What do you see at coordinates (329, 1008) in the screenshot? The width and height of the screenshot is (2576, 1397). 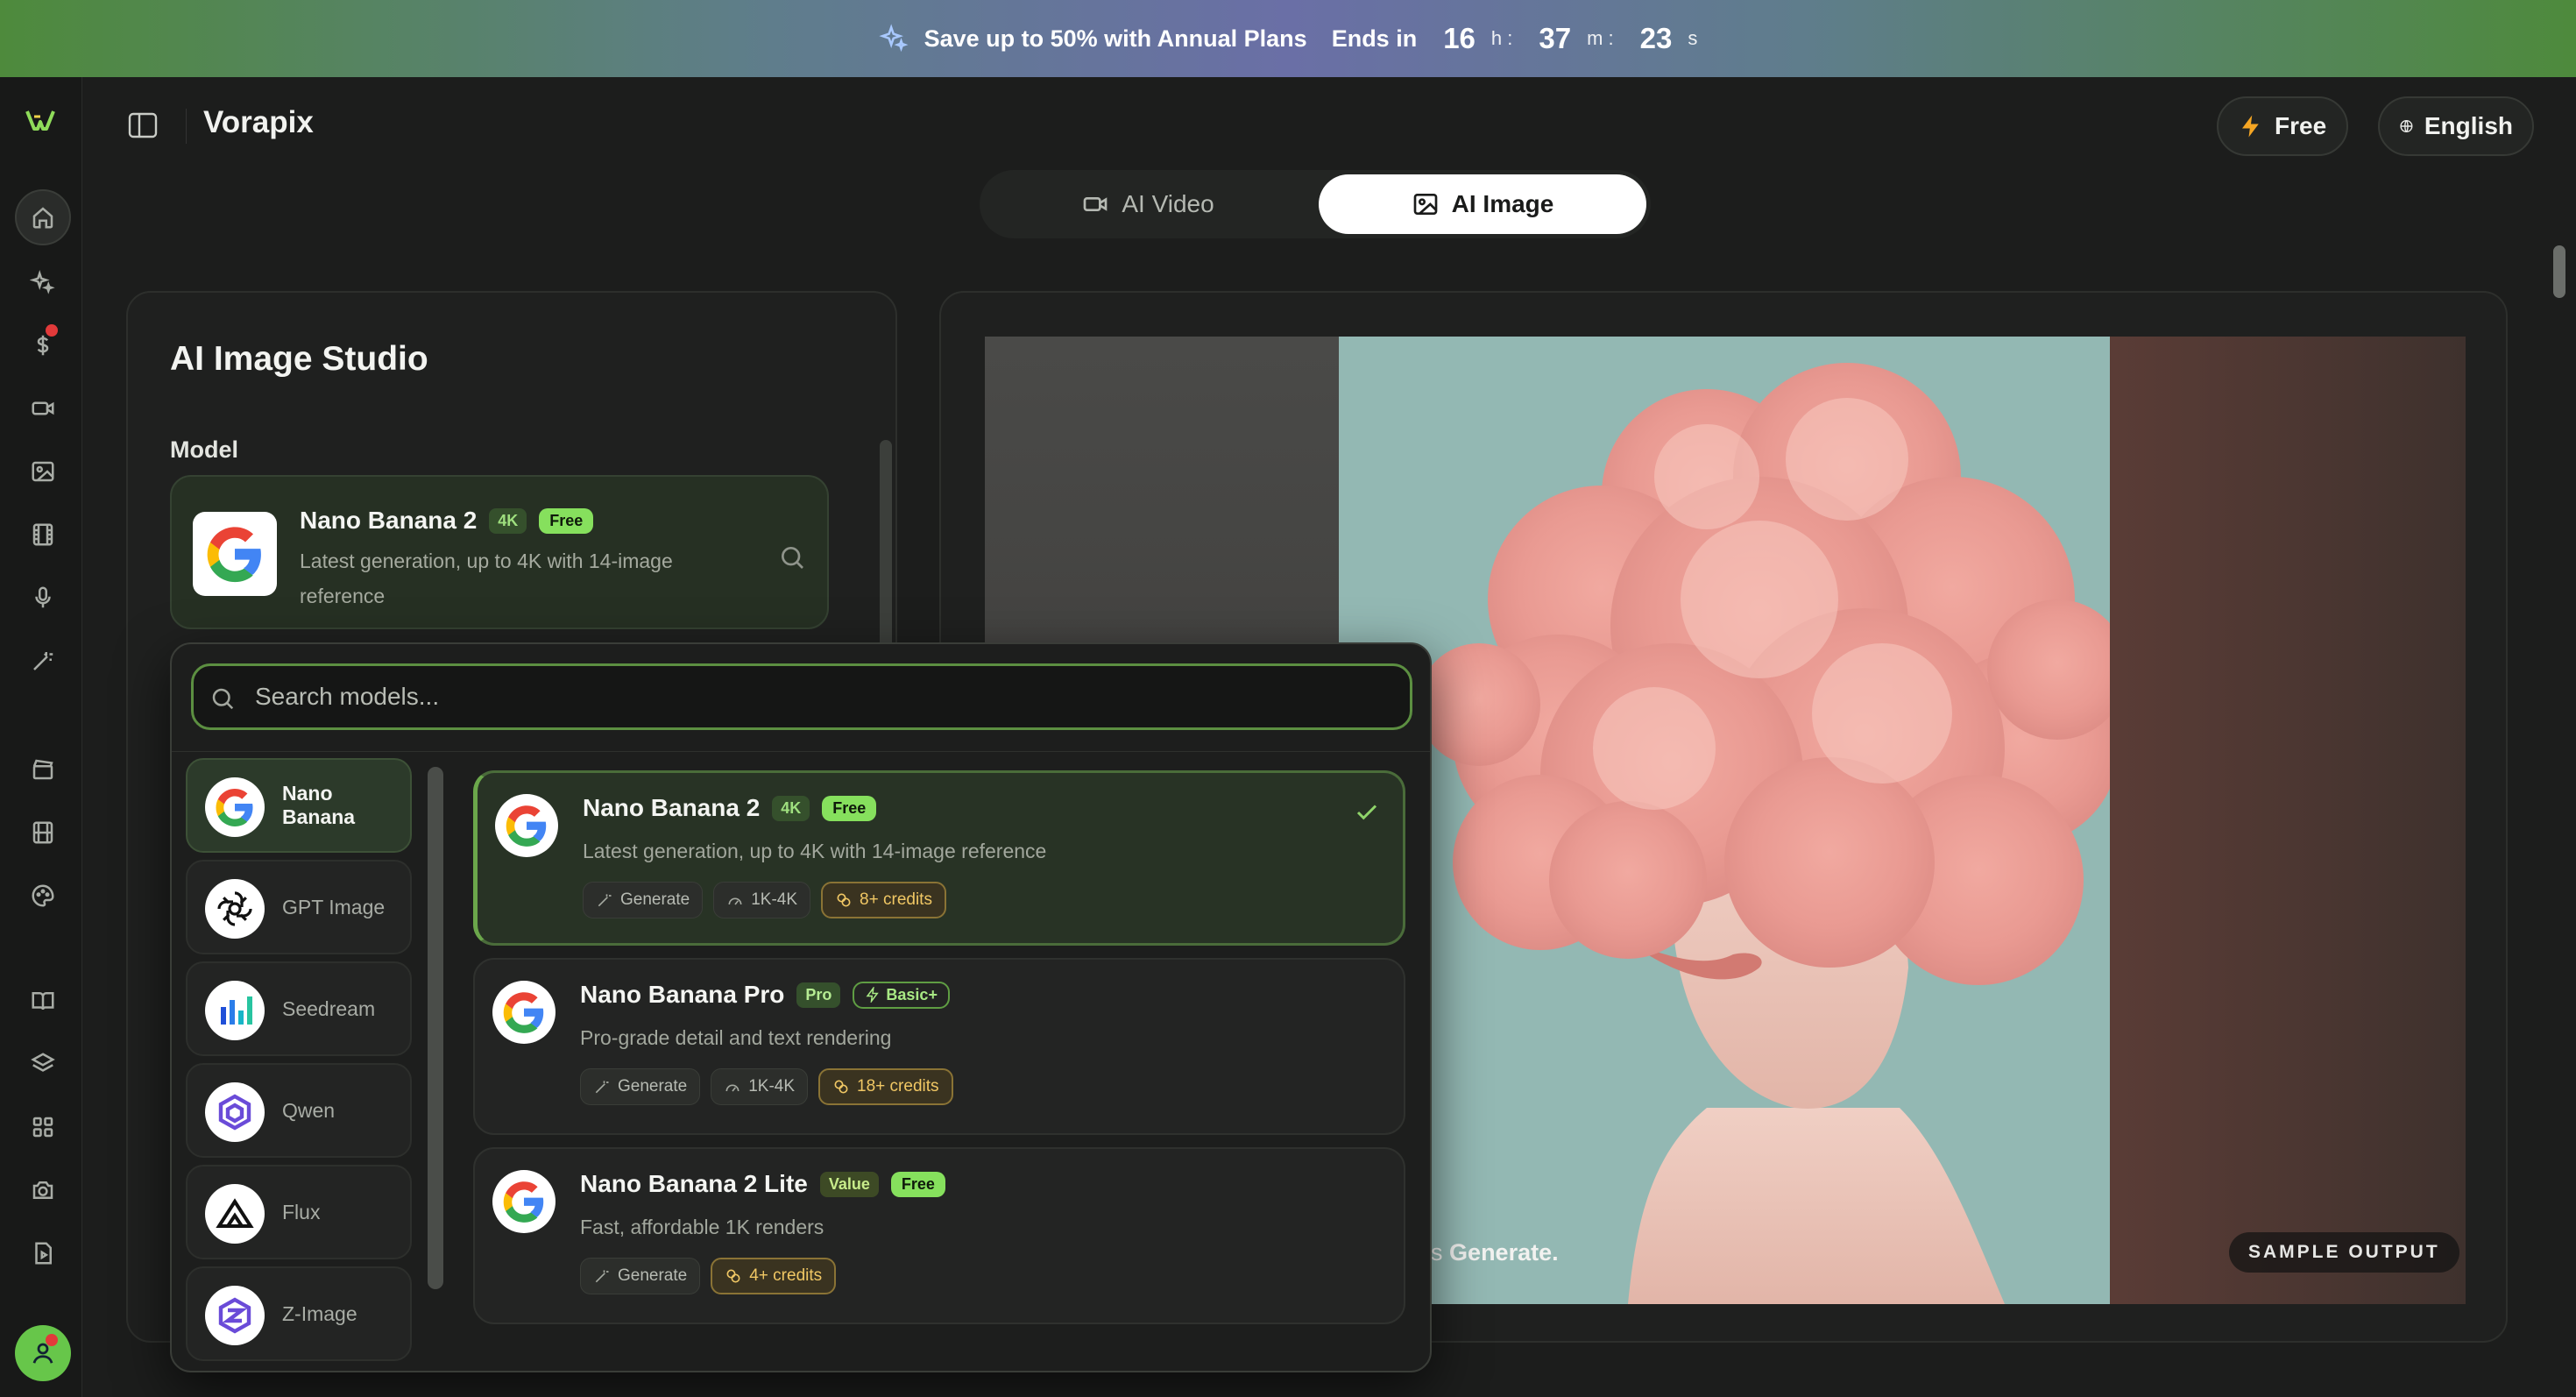 I see `family-label: Seedream` at bounding box center [329, 1008].